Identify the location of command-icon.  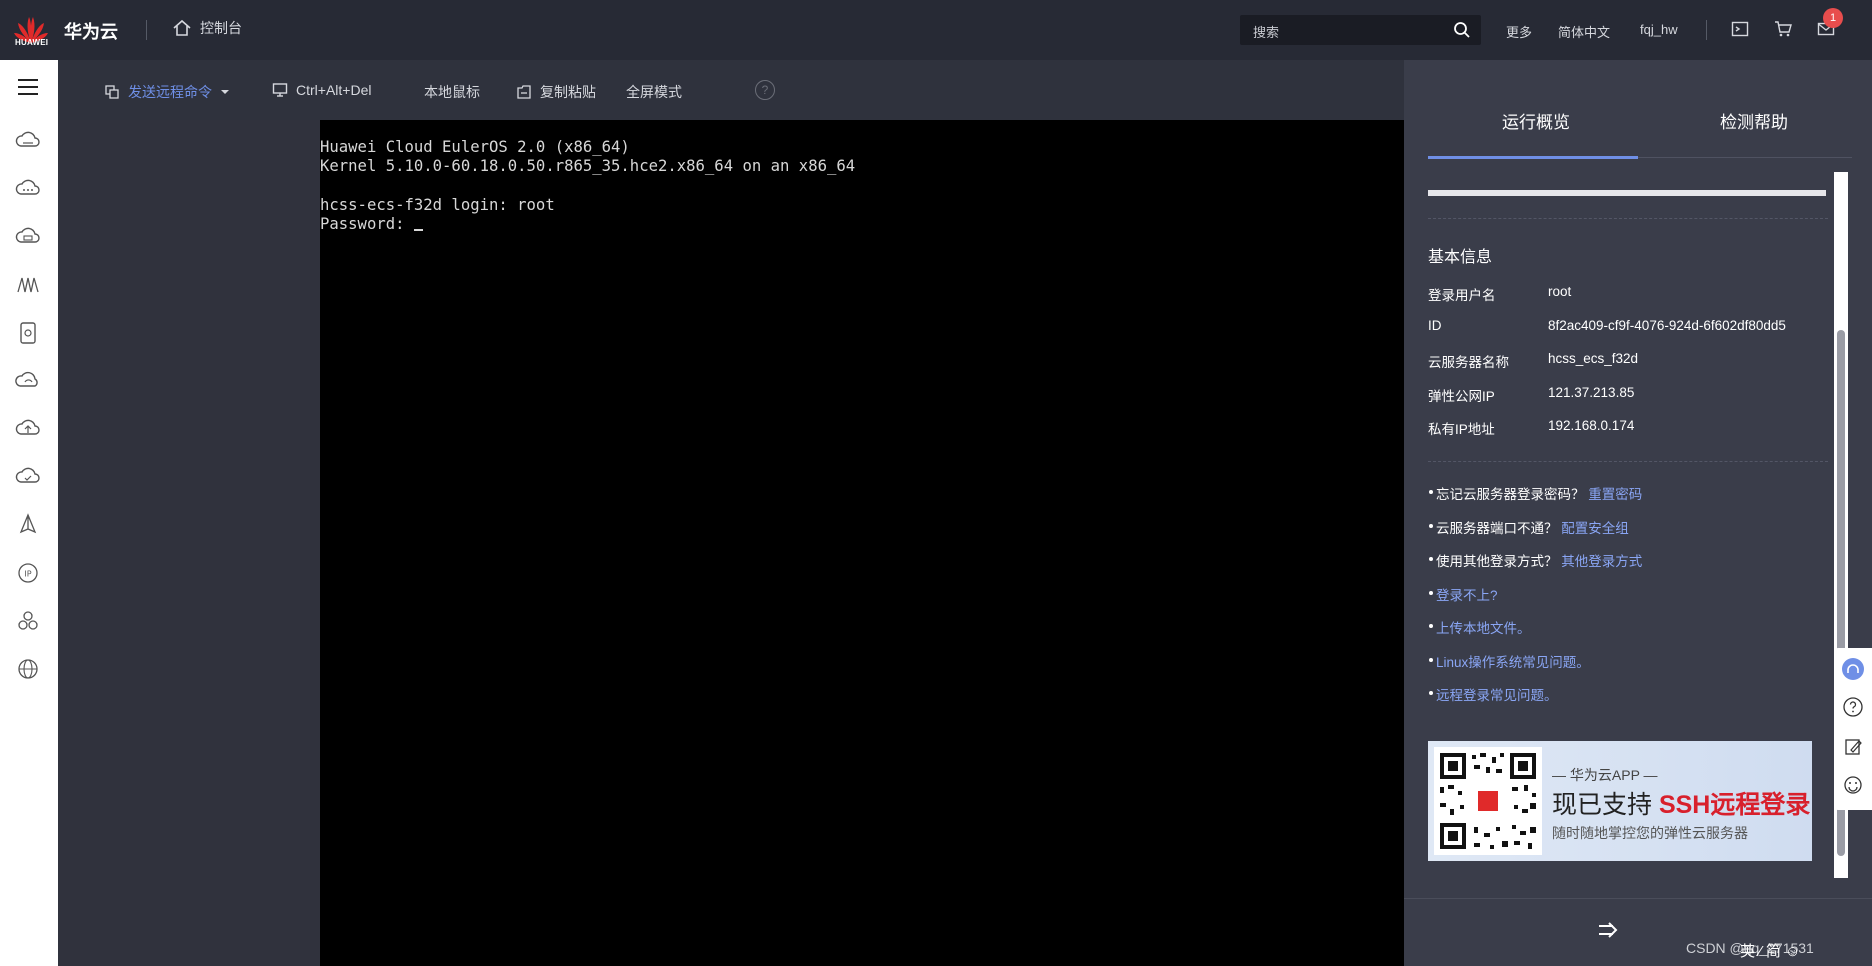
(112, 92).